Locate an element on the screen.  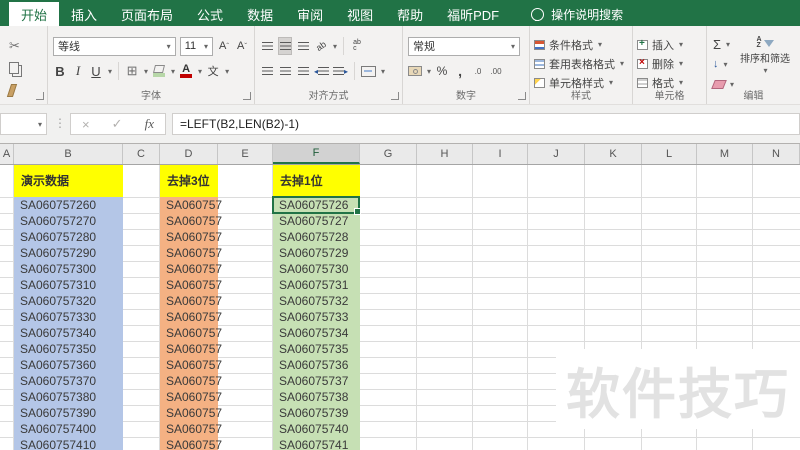
cell-b: SA060757260 is located at coordinates (68, 205).